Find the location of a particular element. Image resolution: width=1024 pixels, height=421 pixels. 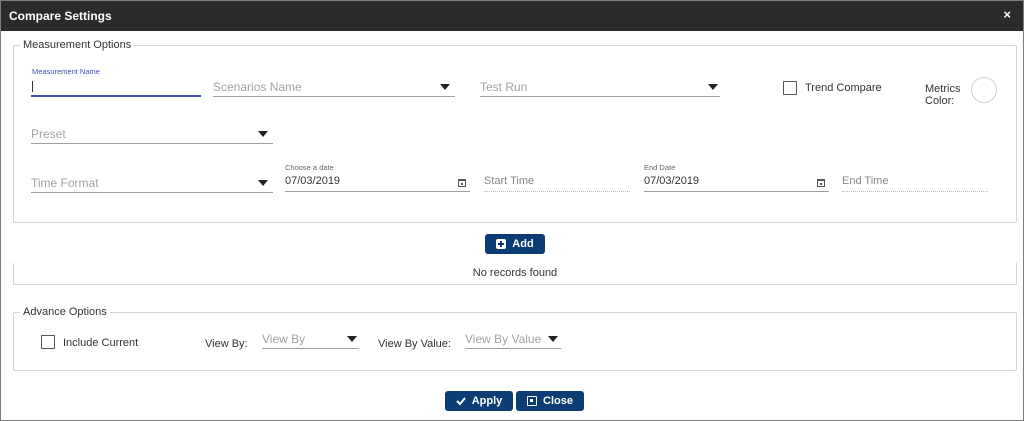

metrics-color-label-line1: Metrics is located at coordinates (943, 89).